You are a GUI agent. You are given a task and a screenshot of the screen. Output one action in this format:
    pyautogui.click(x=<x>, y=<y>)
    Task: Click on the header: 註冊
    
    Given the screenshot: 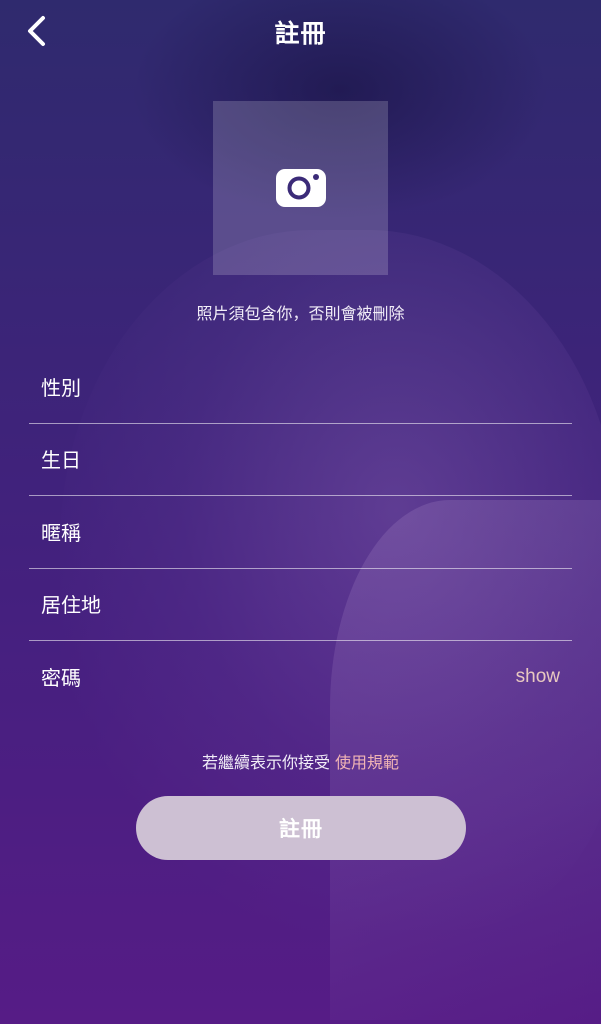 What is the action you would take?
    pyautogui.click(x=300, y=31)
    